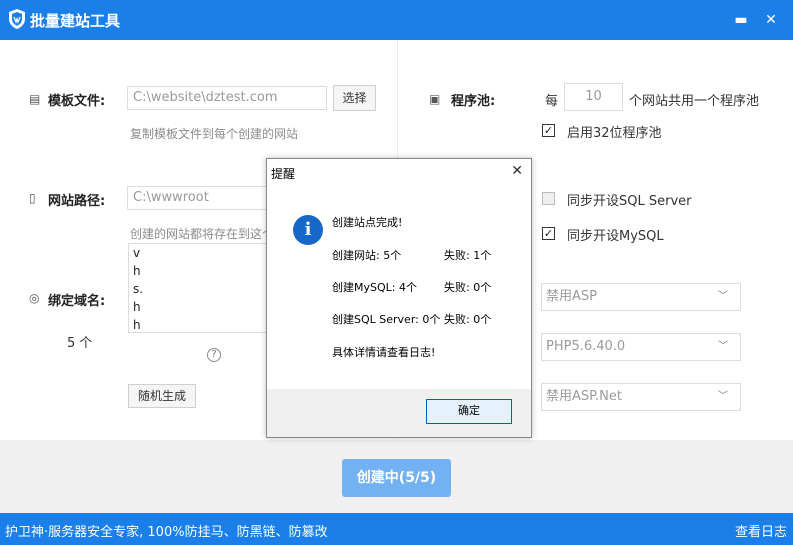  Describe the element at coordinates (77, 301) in the screenshot. I see `domains-label: 绑定域名:` at that location.